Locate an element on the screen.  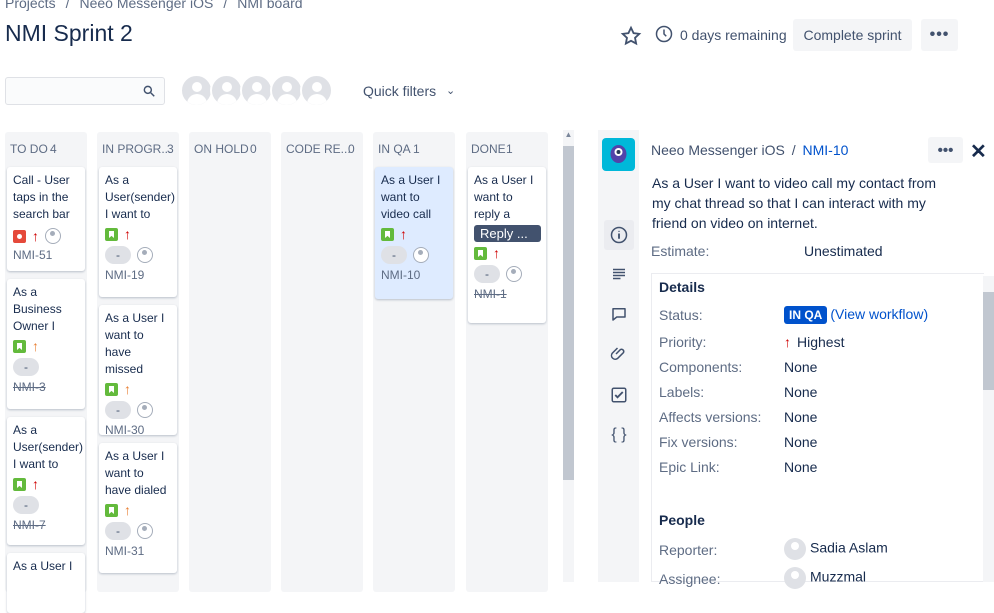
assignee-name: Muzzmal is located at coordinates (838, 576).